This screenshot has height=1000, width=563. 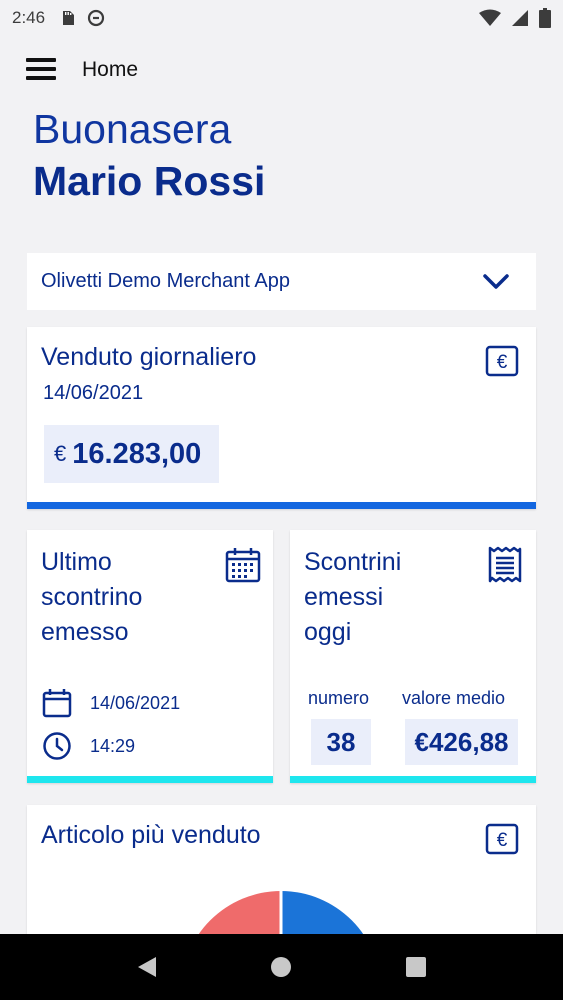 I want to click on daily-sales-title: Venduto giornaliero, so click(x=149, y=357).